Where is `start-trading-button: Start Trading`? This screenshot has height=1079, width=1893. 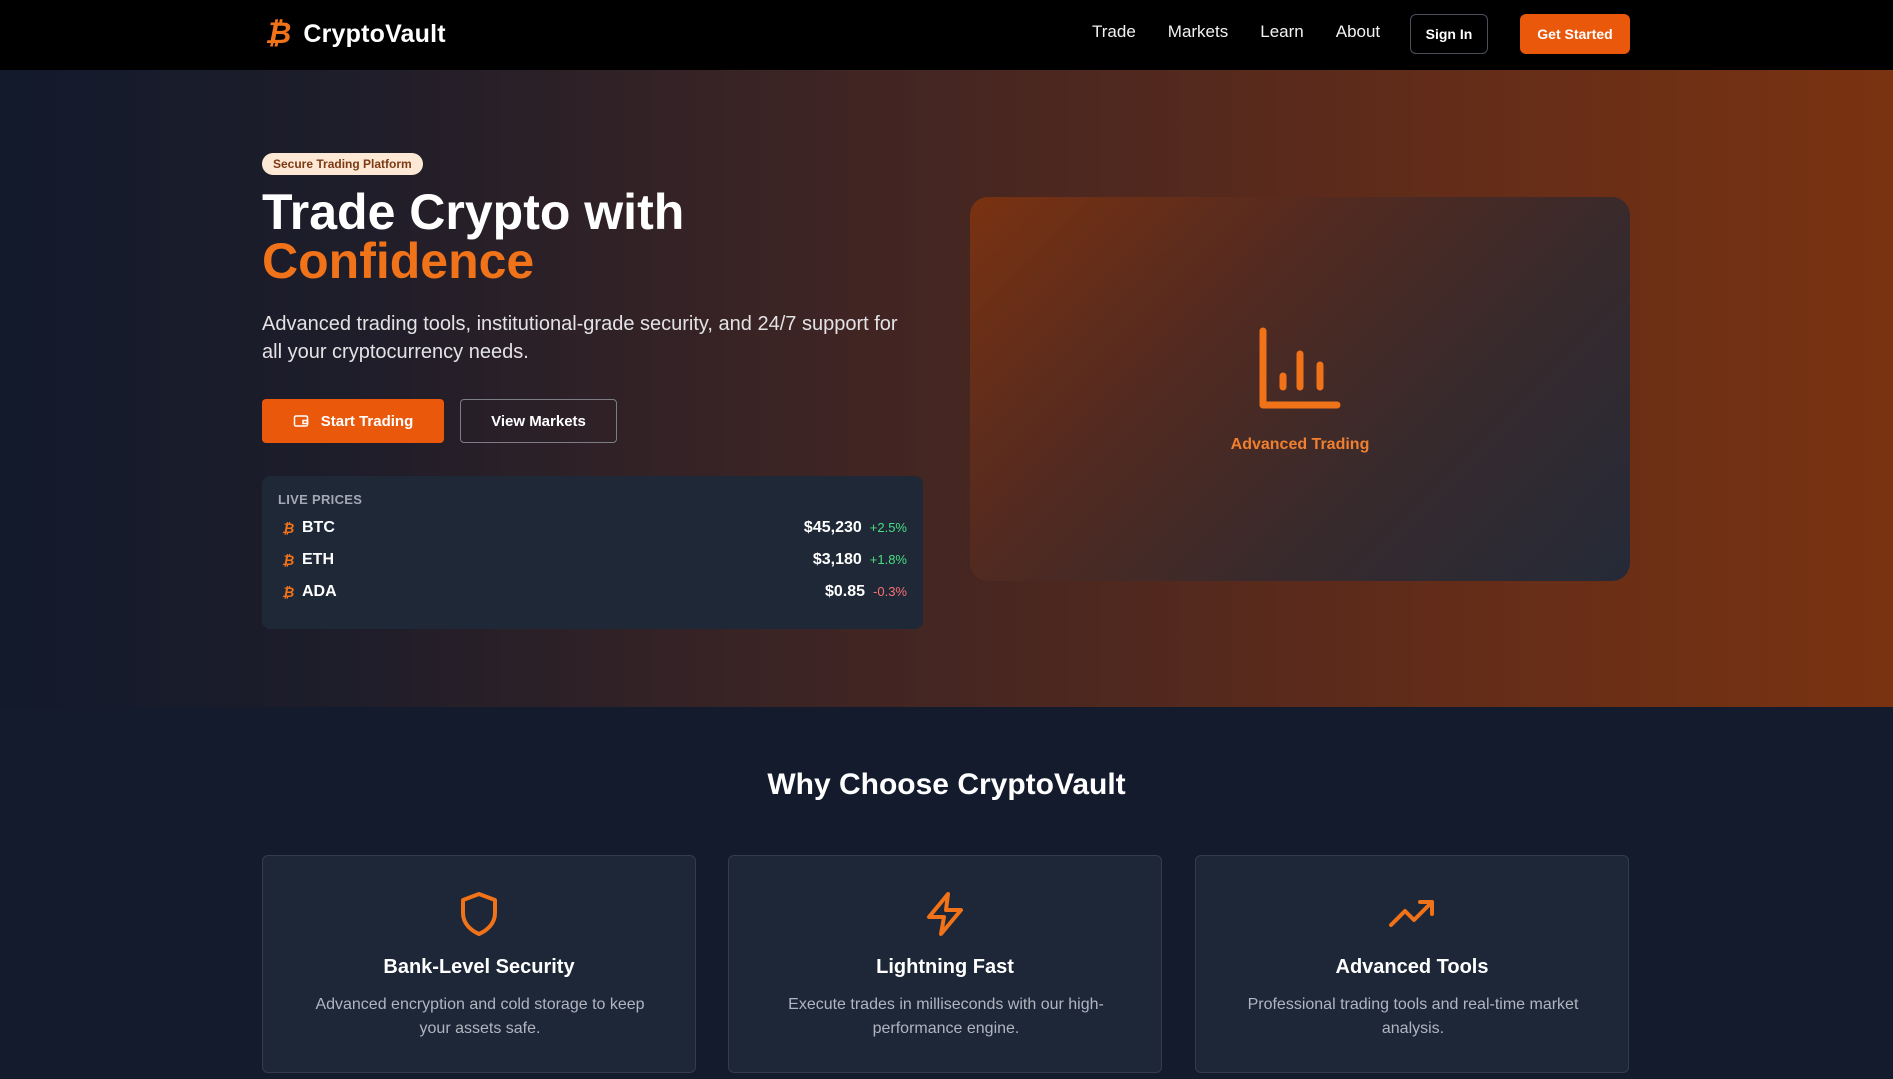 start-trading-button: Start Trading is located at coordinates (353, 421).